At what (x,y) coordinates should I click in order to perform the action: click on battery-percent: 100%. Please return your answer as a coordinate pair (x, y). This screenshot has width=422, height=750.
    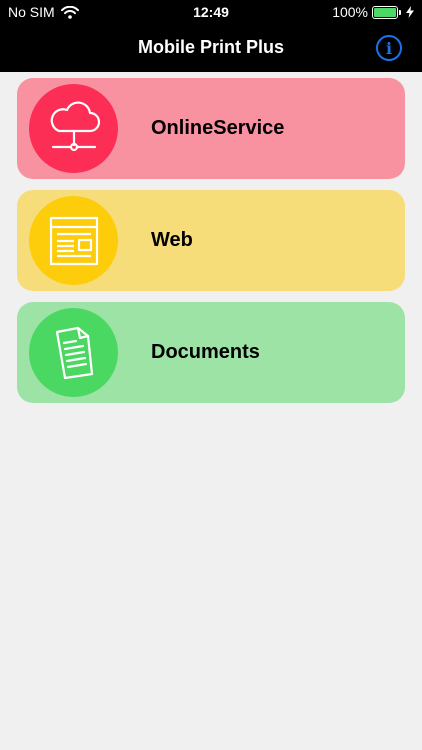
    Looking at the image, I should click on (350, 12).